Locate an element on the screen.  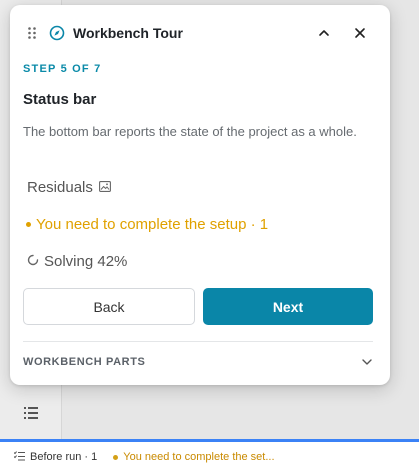
demo-solving: Solving 42% is located at coordinates (77, 261).